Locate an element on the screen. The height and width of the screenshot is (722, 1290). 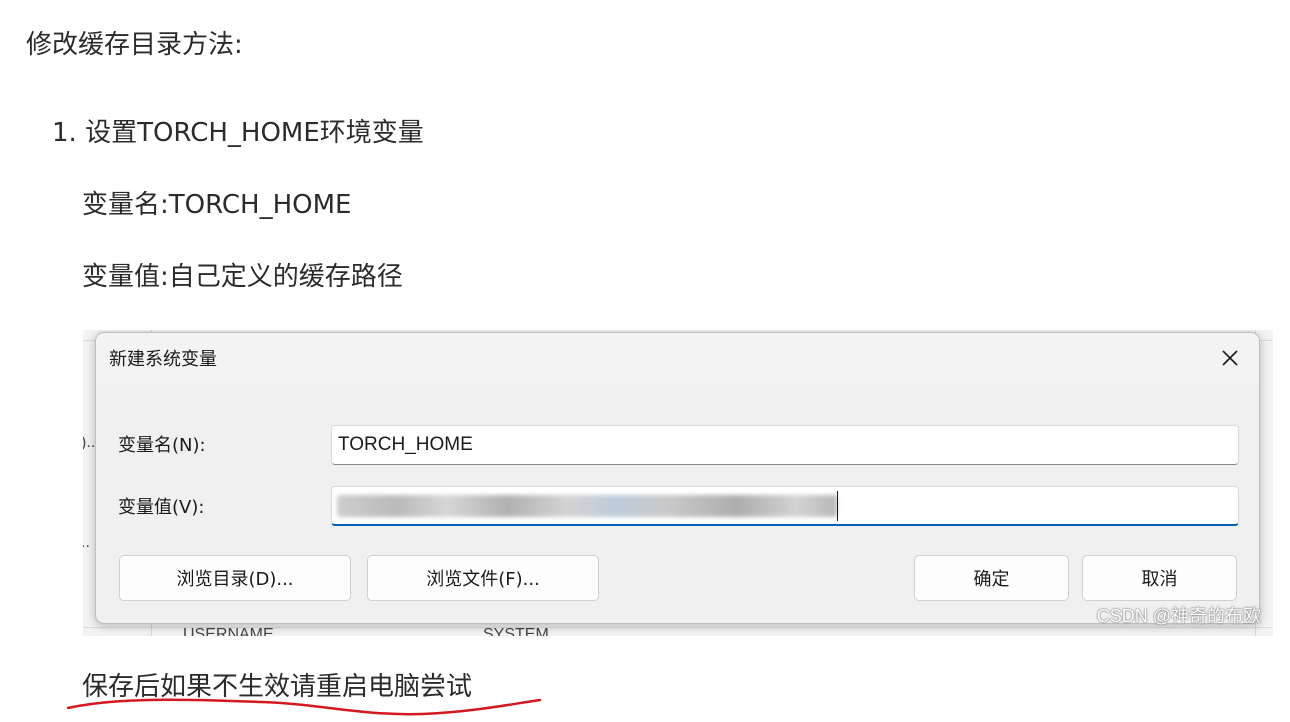
blurred-path-value is located at coordinates (587, 506).